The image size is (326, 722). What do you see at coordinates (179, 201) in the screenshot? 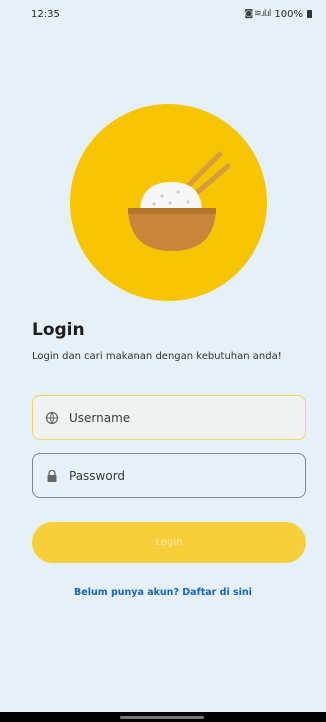
I see `rice-bowl-icon` at bounding box center [179, 201].